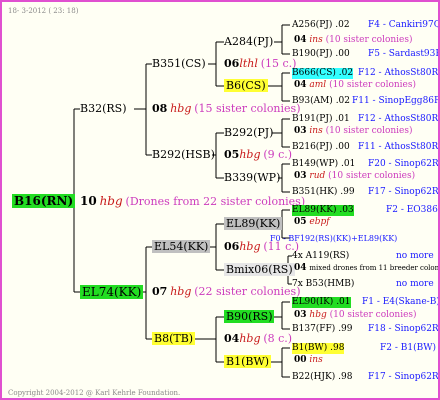 This screenshot has width=440, height=400. What do you see at coordinates (398, 119) in the screenshot?
I see `row-b191-mother: F12 - AthosSt80R` at bounding box center [398, 119].